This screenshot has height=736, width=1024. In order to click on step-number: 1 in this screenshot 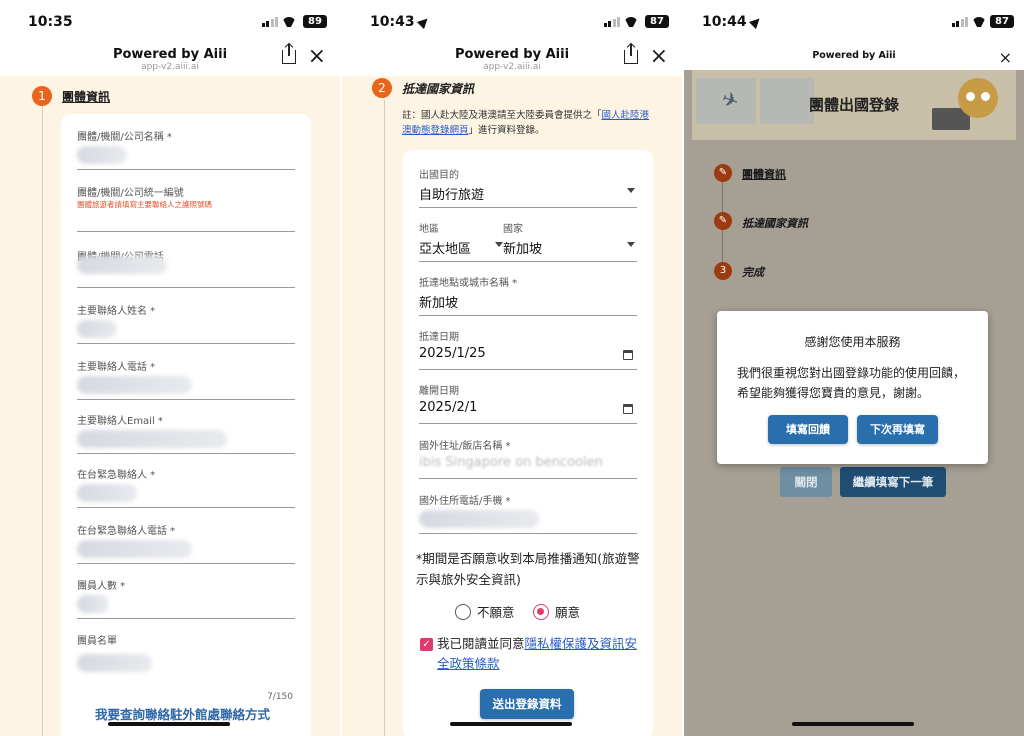, I will do `click(42, 96)`.